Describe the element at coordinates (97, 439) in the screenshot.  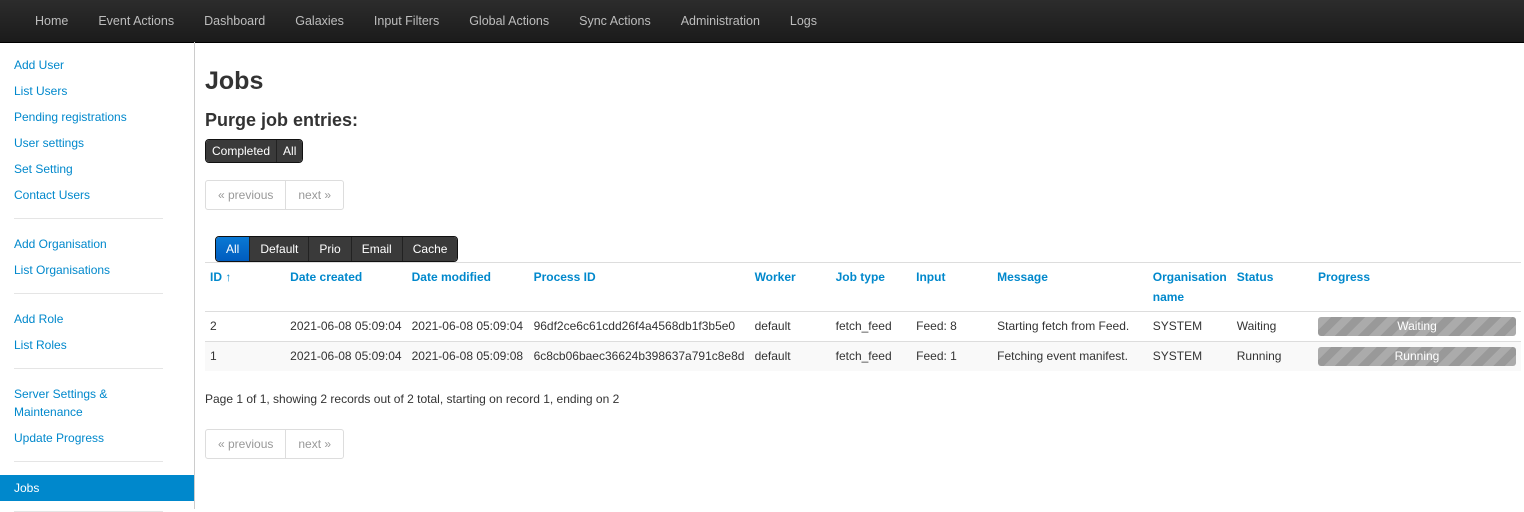
I see `sidebar-item-update-progress: Update Progress` at that location.